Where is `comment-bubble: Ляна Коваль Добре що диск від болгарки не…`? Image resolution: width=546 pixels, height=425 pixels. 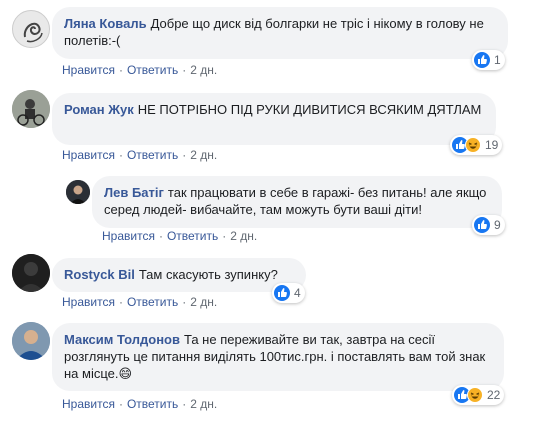 comment-bubble: Ляна Коваль Добре що диск від болгарки не… is located at coordinates (280, 33).